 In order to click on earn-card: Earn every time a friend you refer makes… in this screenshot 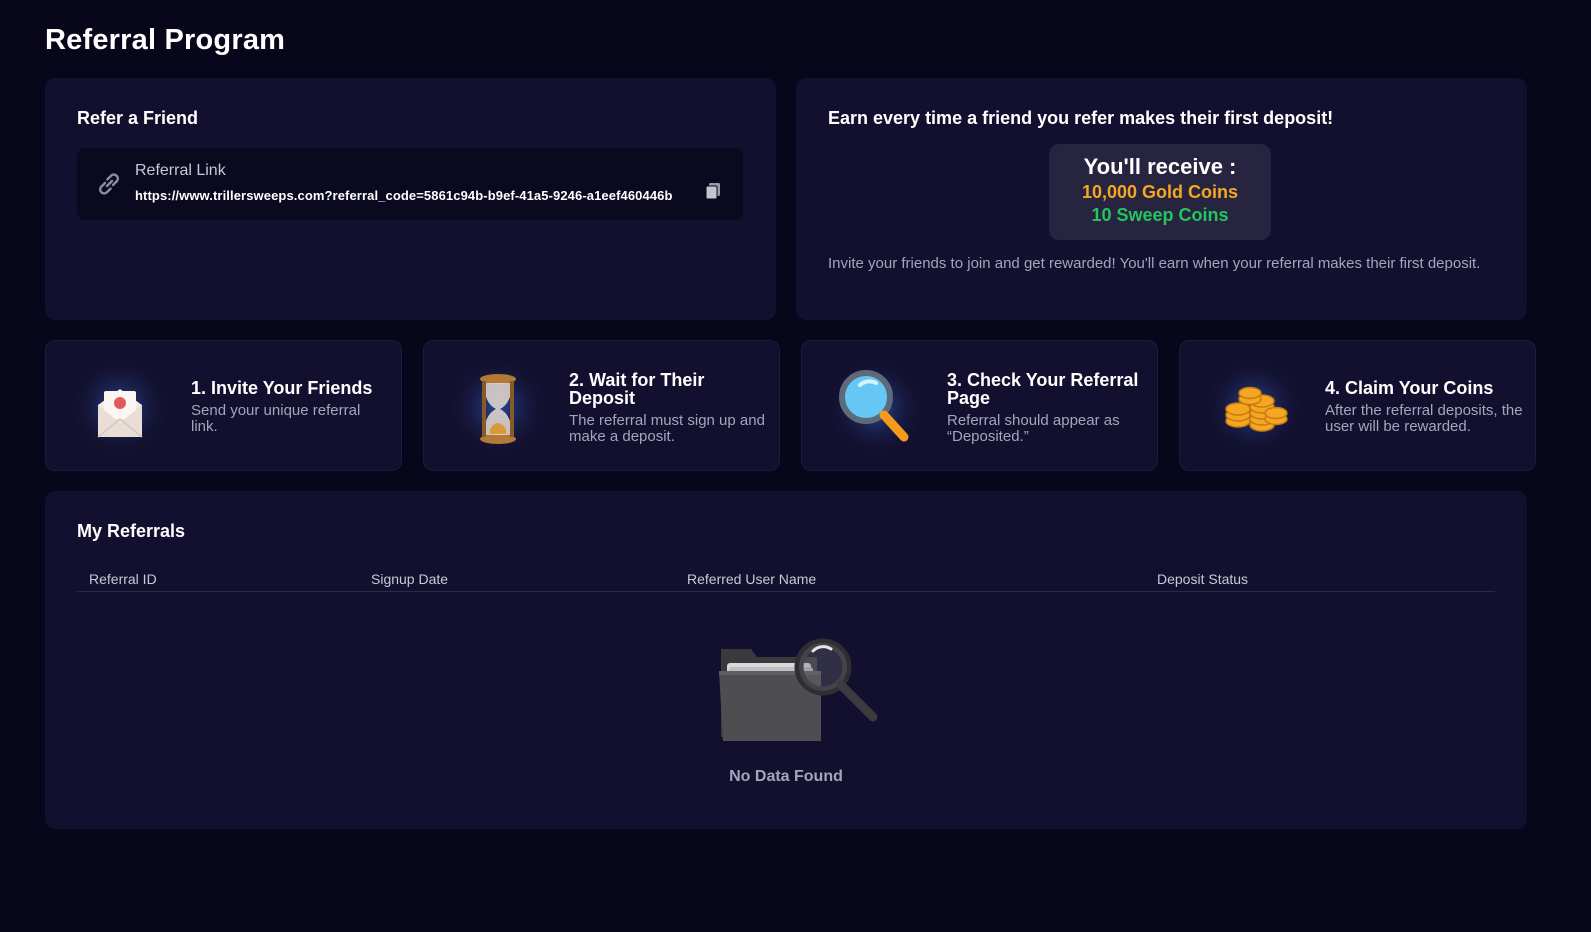, I will do `click(1161, 199)`.